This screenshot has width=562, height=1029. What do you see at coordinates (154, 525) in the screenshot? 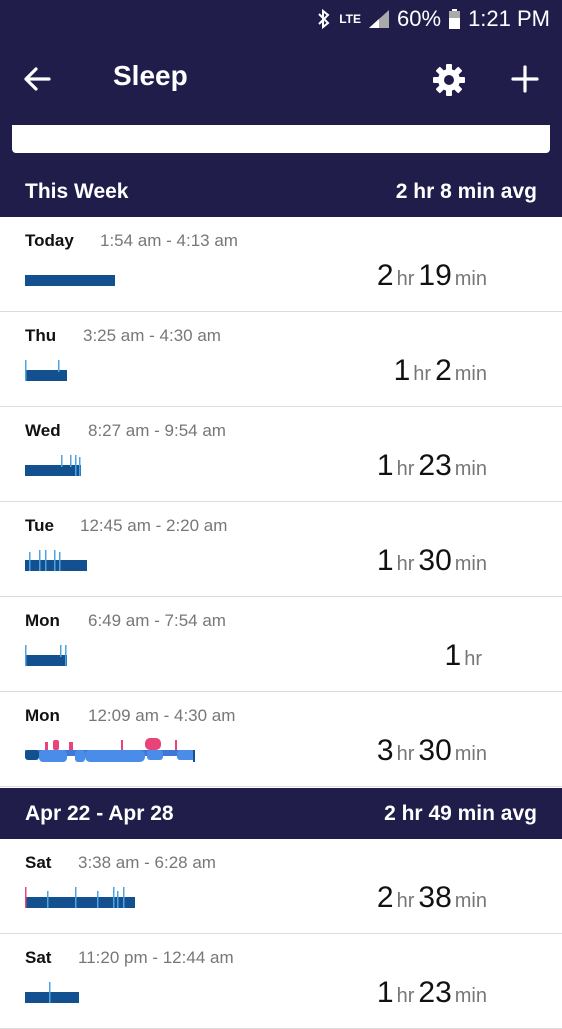
I see `log-time-range: 12:45 am - 2:20 am` at bounding box center [154, 525].